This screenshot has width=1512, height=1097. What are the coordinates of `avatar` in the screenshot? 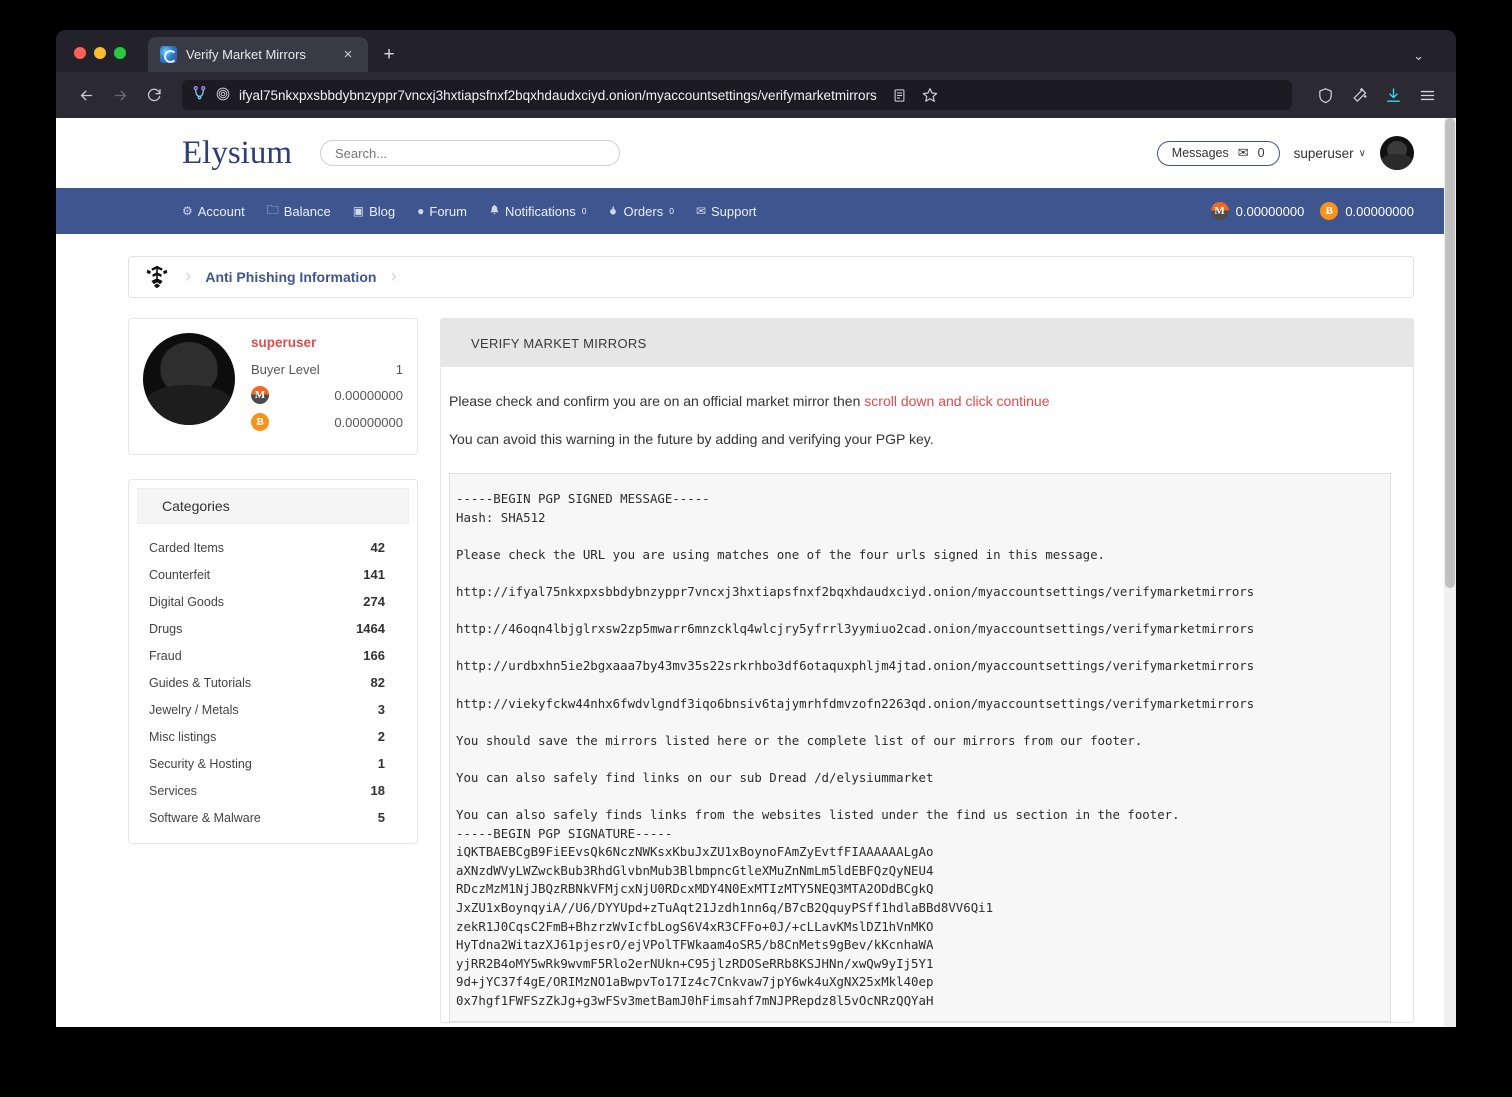 It's located at (1397, 153).